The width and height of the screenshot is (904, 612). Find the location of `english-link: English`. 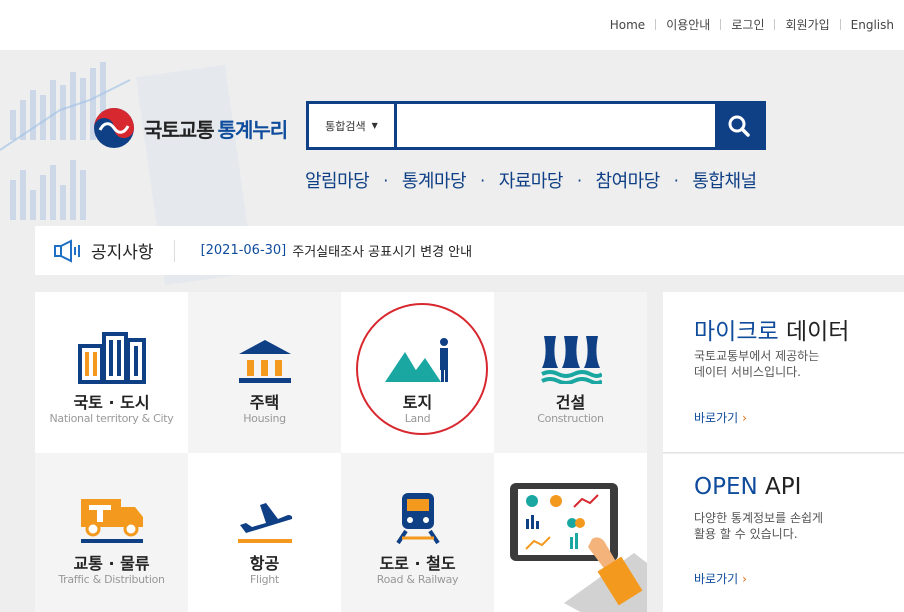

english-link: English is located at coordinates (872, 25).